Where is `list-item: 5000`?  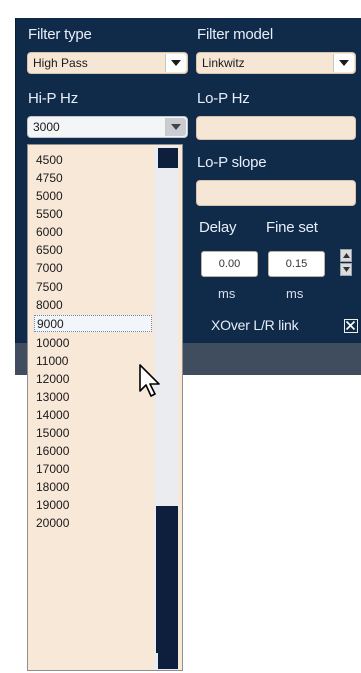
list-item: 5000 is located at coordinates (49, 196).